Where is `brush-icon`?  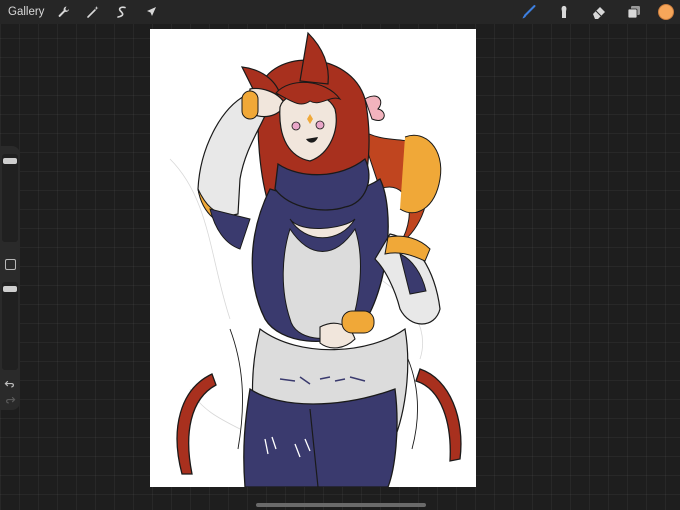 brush-icon is located at coordinates (529, 12).